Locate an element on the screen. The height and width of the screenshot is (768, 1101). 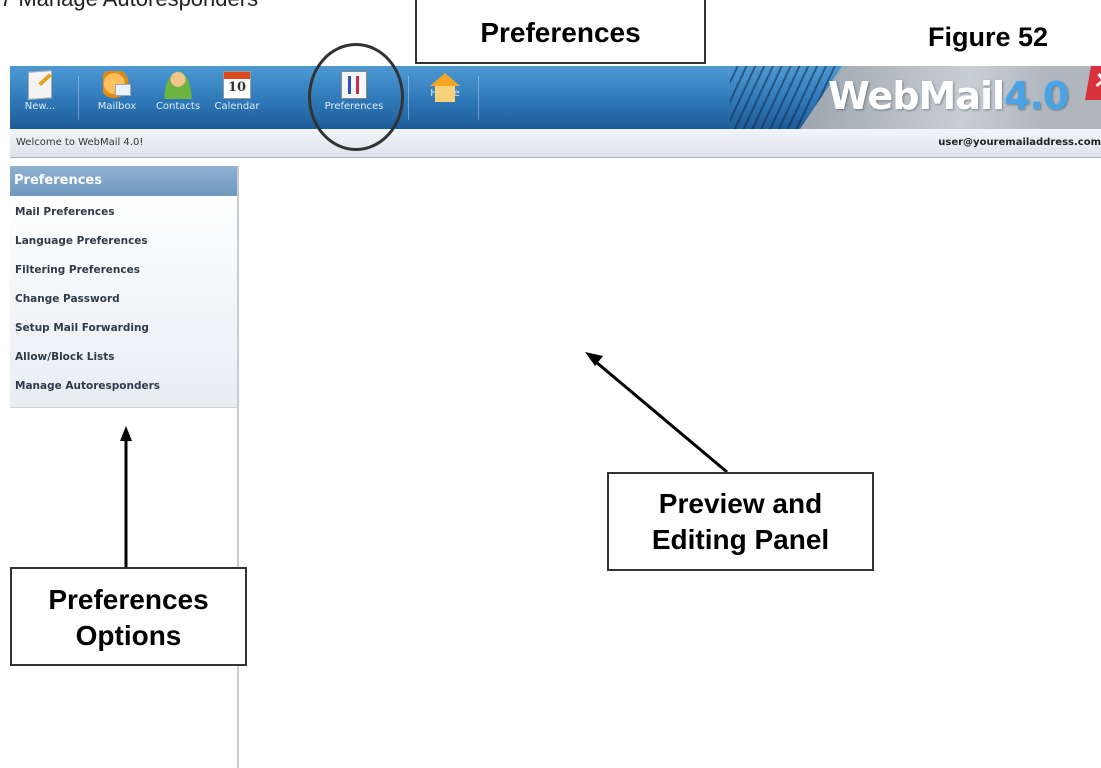
callout-left-line2: Options is located at coordinates (128, 635).